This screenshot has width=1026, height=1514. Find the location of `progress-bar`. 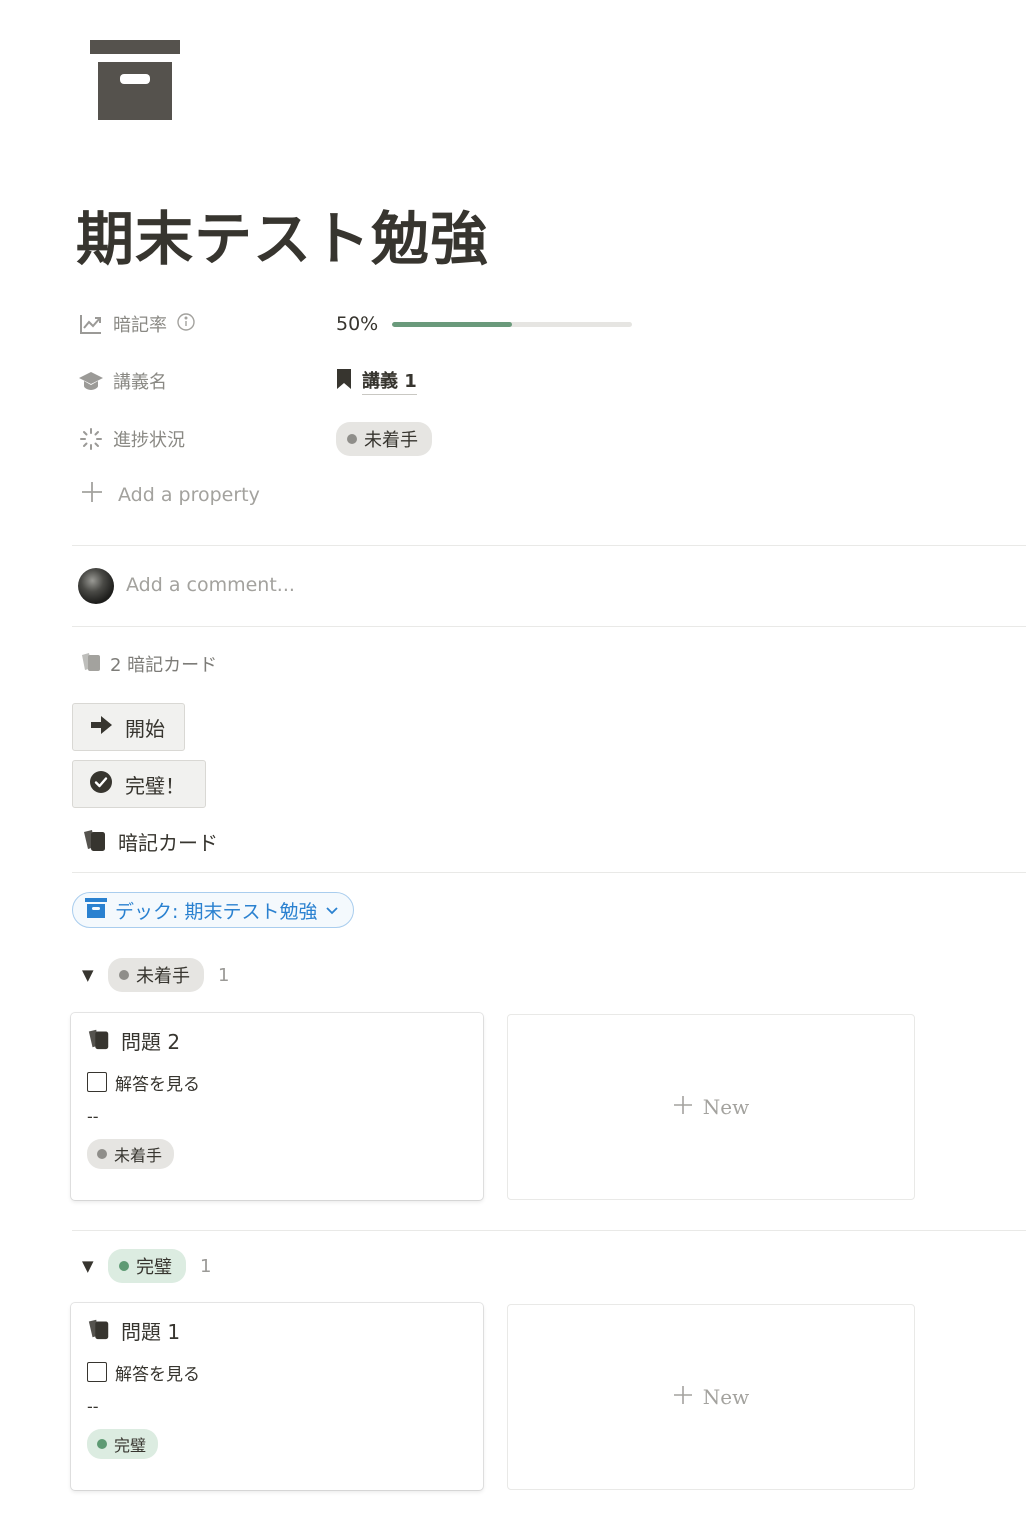

progress-bar is located at coordinates (512, 324).